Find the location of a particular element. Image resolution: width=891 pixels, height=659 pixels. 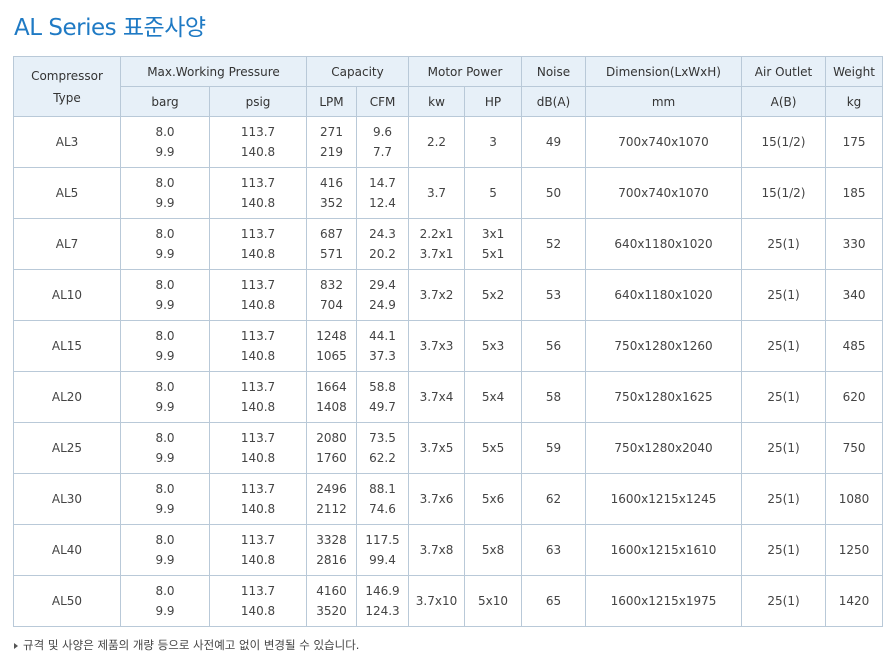

cell-kw: 3.7x2 is located at coordinates (437, 295).